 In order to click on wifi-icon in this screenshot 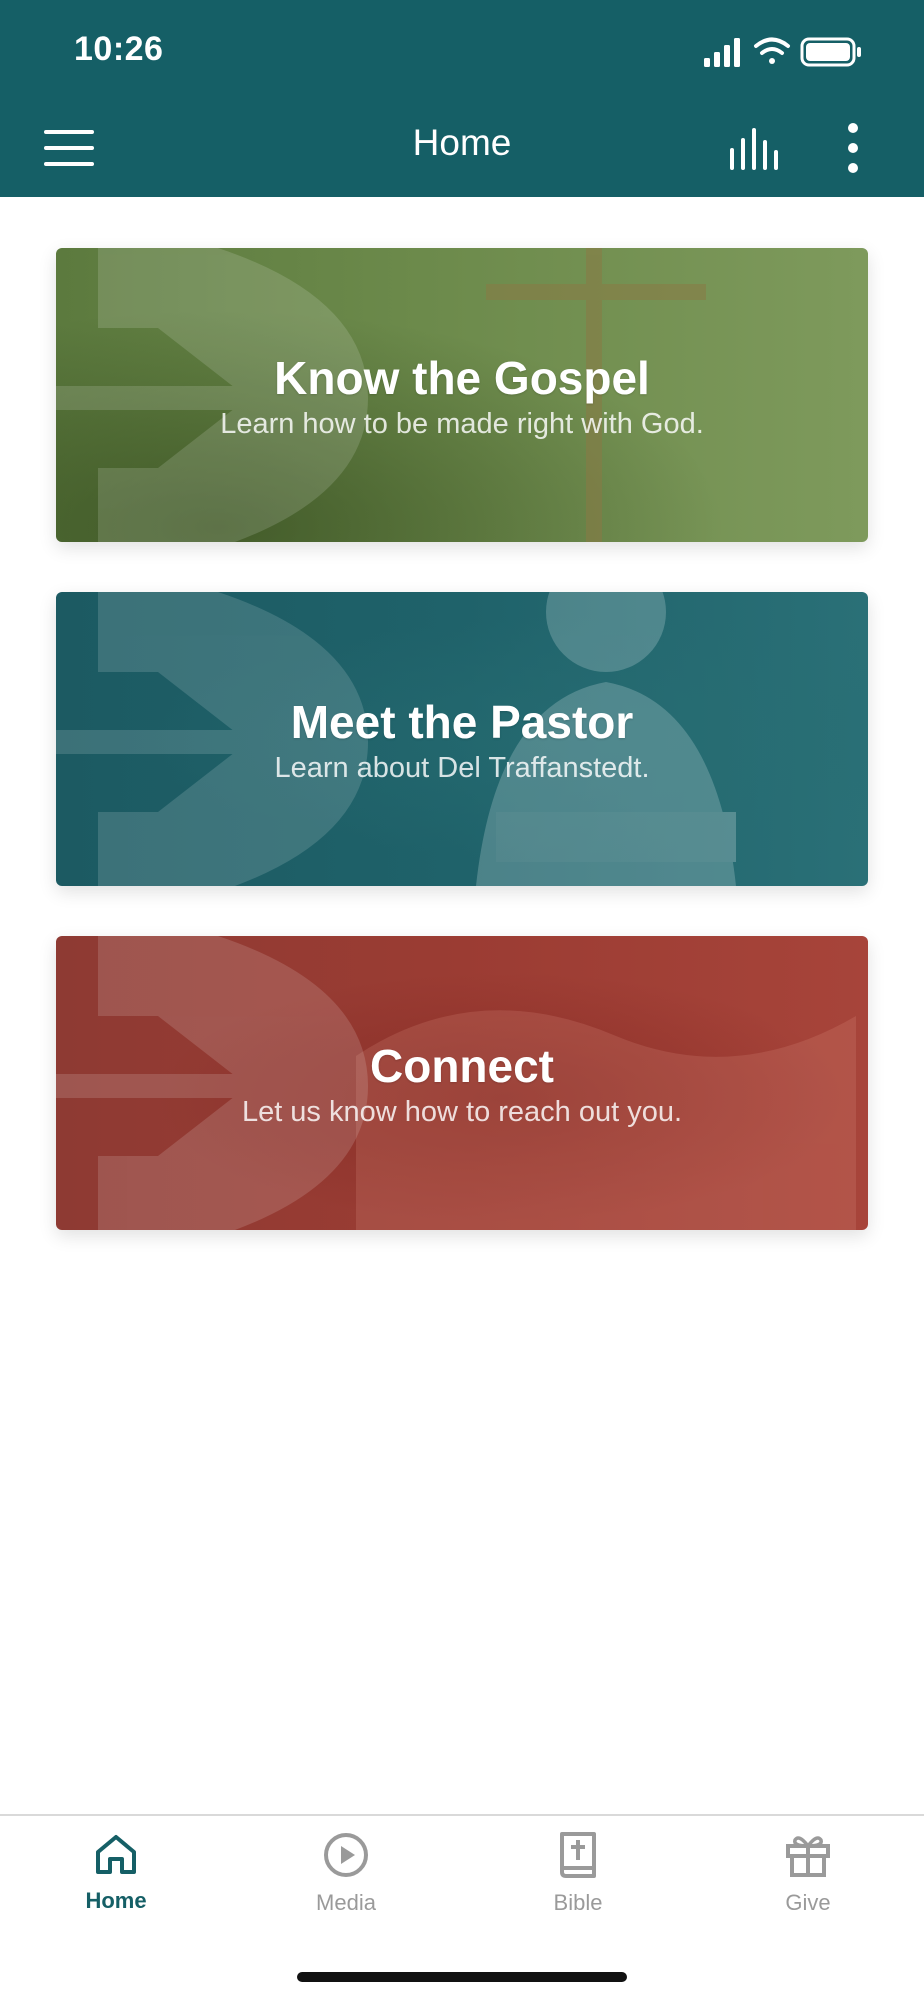, I will do `click(772, 50)`.